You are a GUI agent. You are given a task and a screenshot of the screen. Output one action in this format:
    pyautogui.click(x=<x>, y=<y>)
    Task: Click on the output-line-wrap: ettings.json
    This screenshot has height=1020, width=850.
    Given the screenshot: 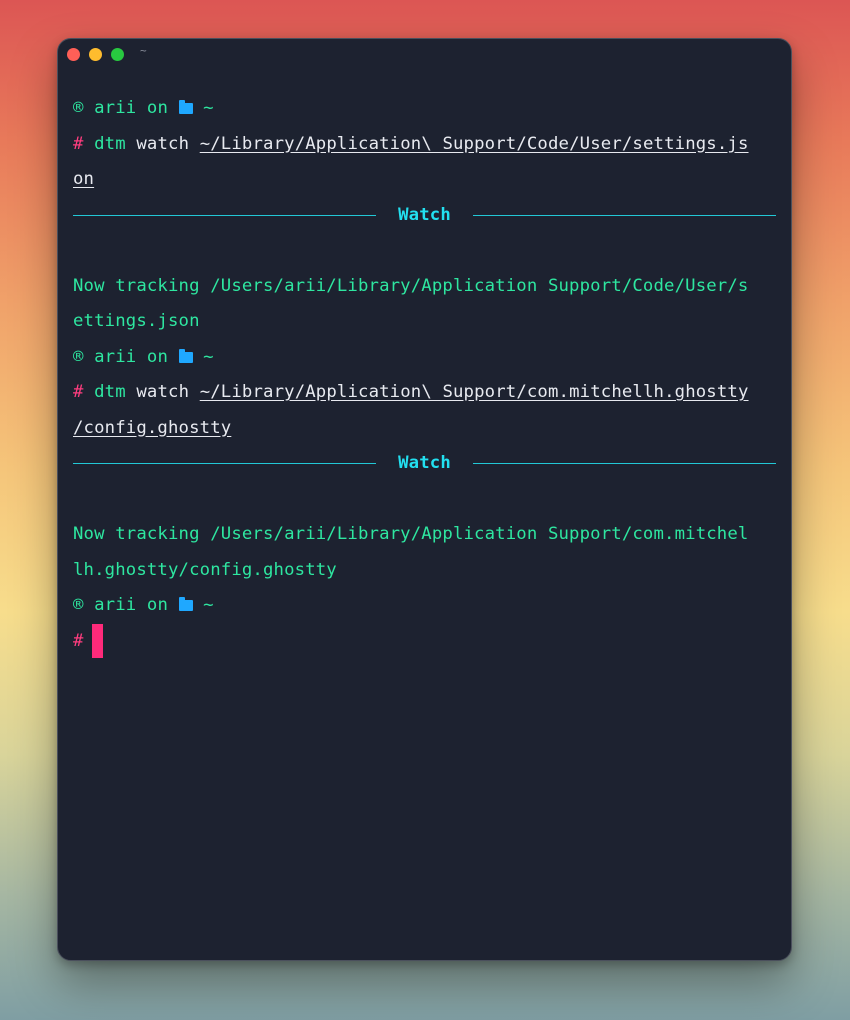 What is the action you would take?
    pyautogui.click(x=136, y=321)
    